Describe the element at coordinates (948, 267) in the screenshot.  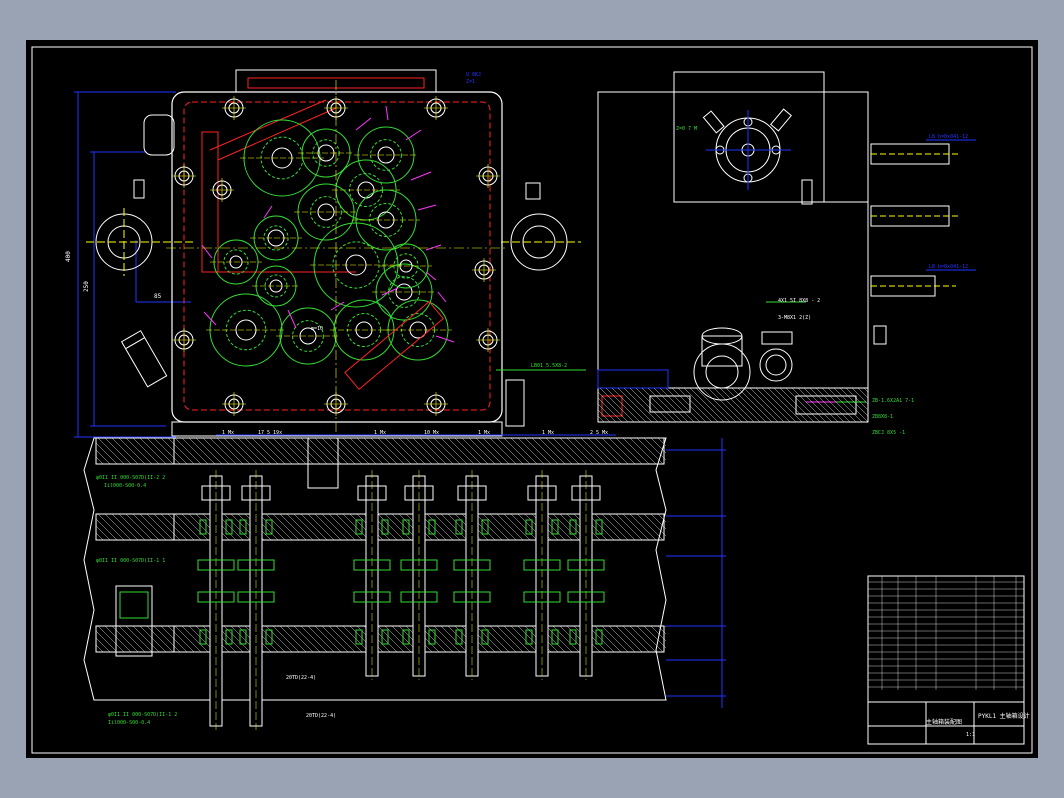
I see `right-note-2: LB b=8x041-12` at that location.